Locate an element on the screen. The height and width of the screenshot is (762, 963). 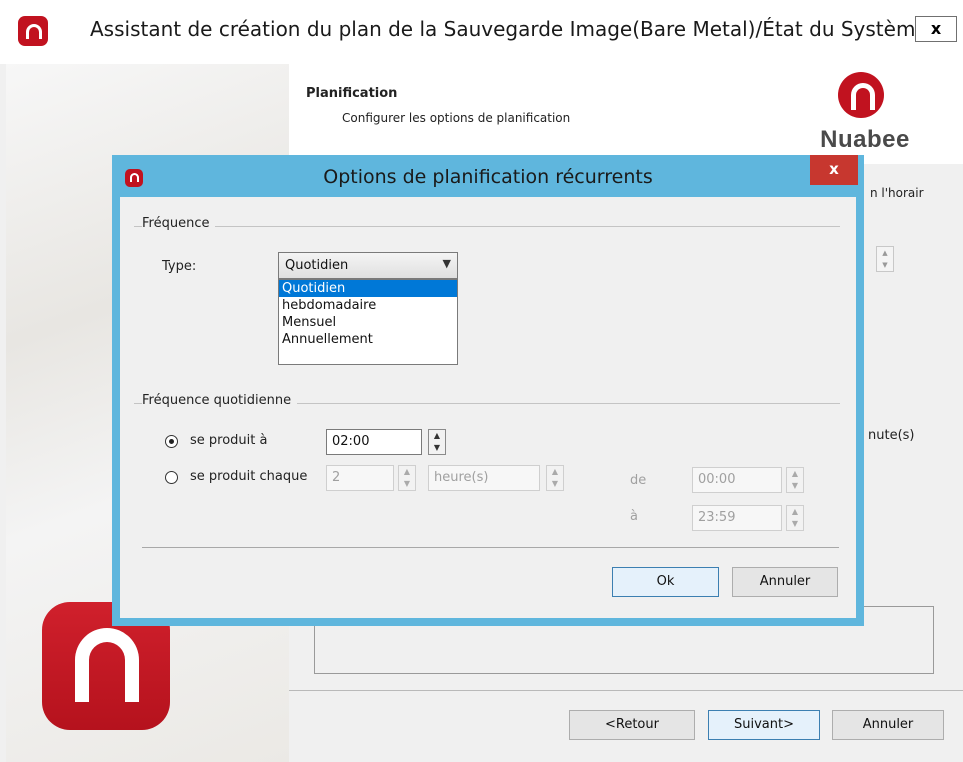
occurs-every-unit-spinner: ▲ ▼ is located at coordinates (555, 478).